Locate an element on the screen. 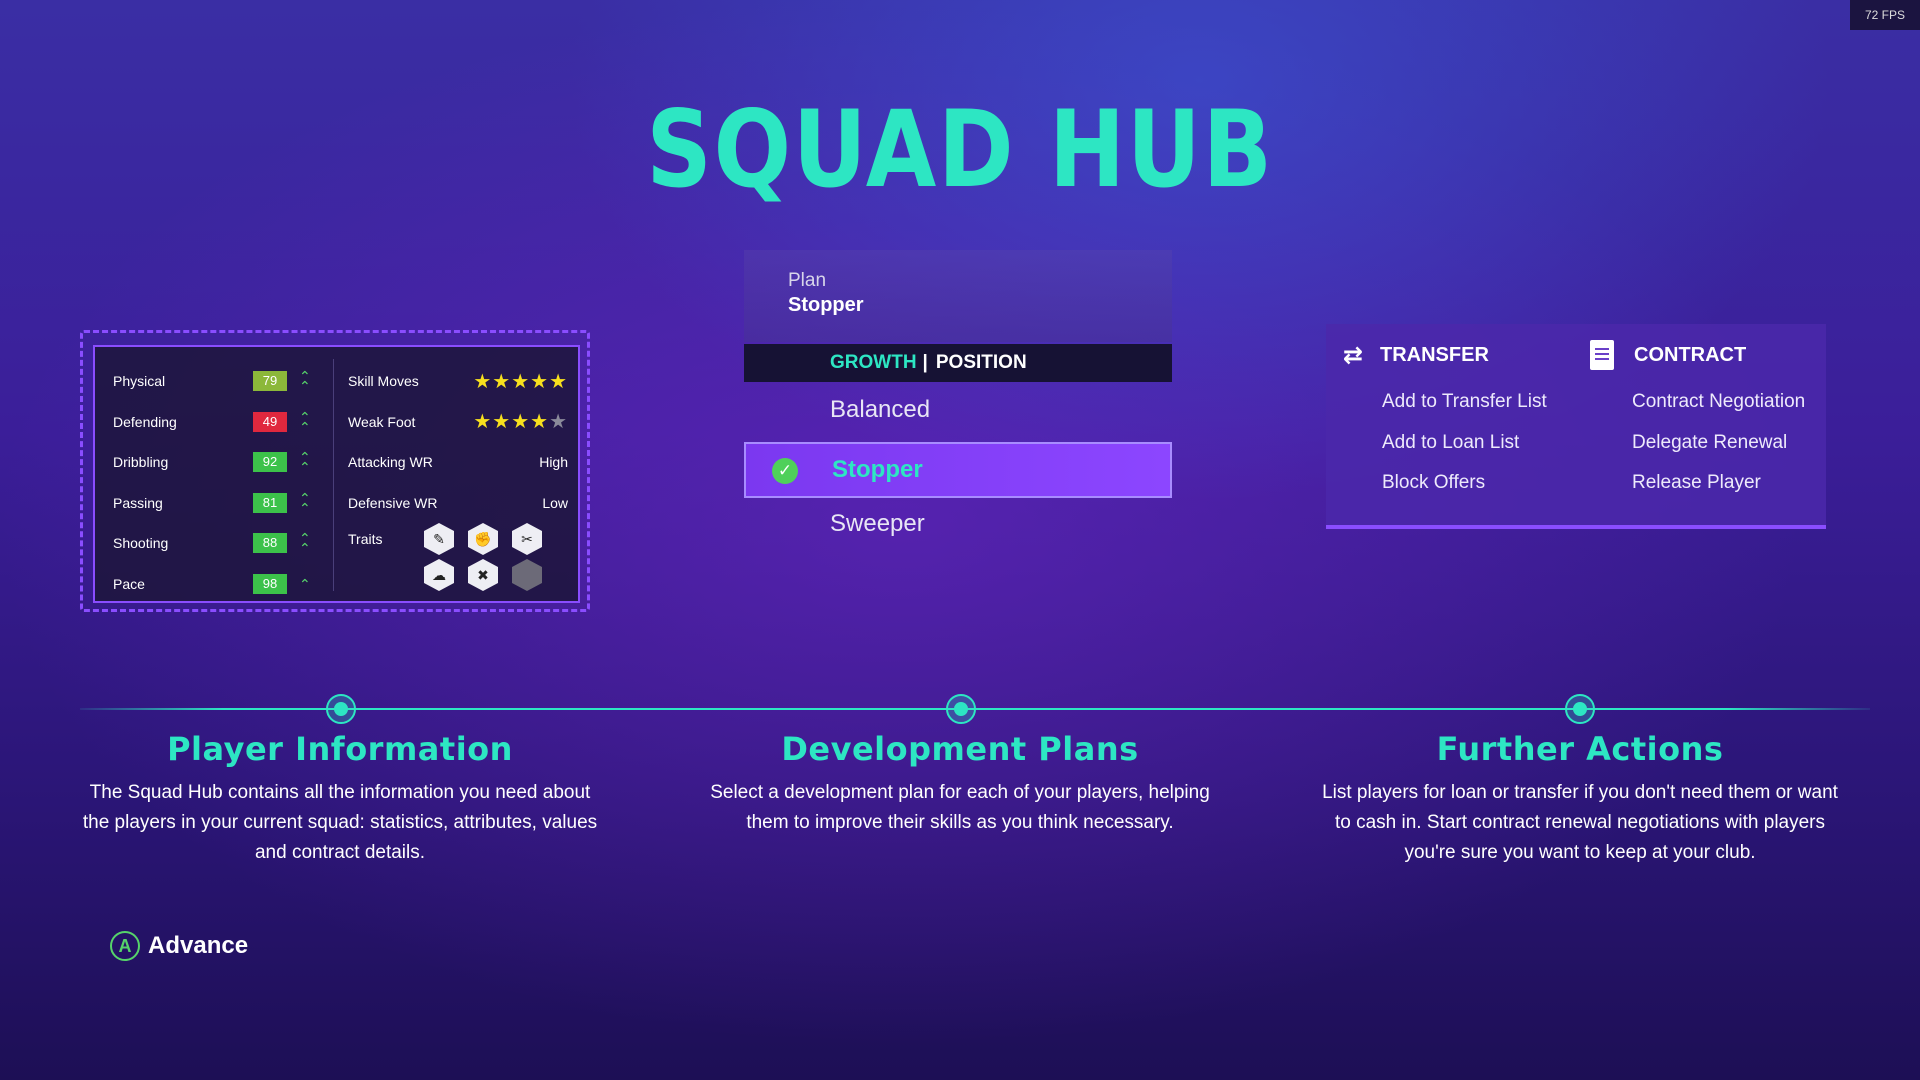  block-offers-button: Block Offers is located at coordinates (1441, 483).